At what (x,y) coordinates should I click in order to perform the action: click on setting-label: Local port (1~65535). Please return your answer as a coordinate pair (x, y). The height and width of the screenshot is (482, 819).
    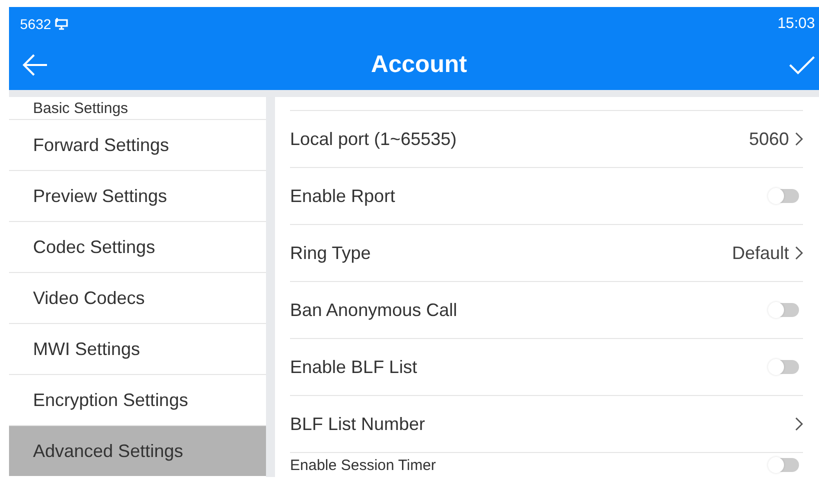
    Looking at the image, I should click on (374, 139).